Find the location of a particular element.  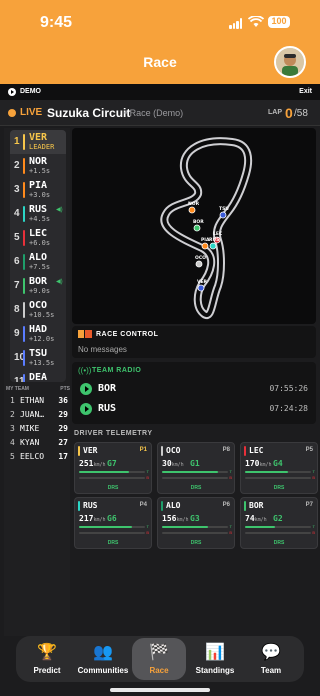

wifi-icon is located at coordinates (256, 21).